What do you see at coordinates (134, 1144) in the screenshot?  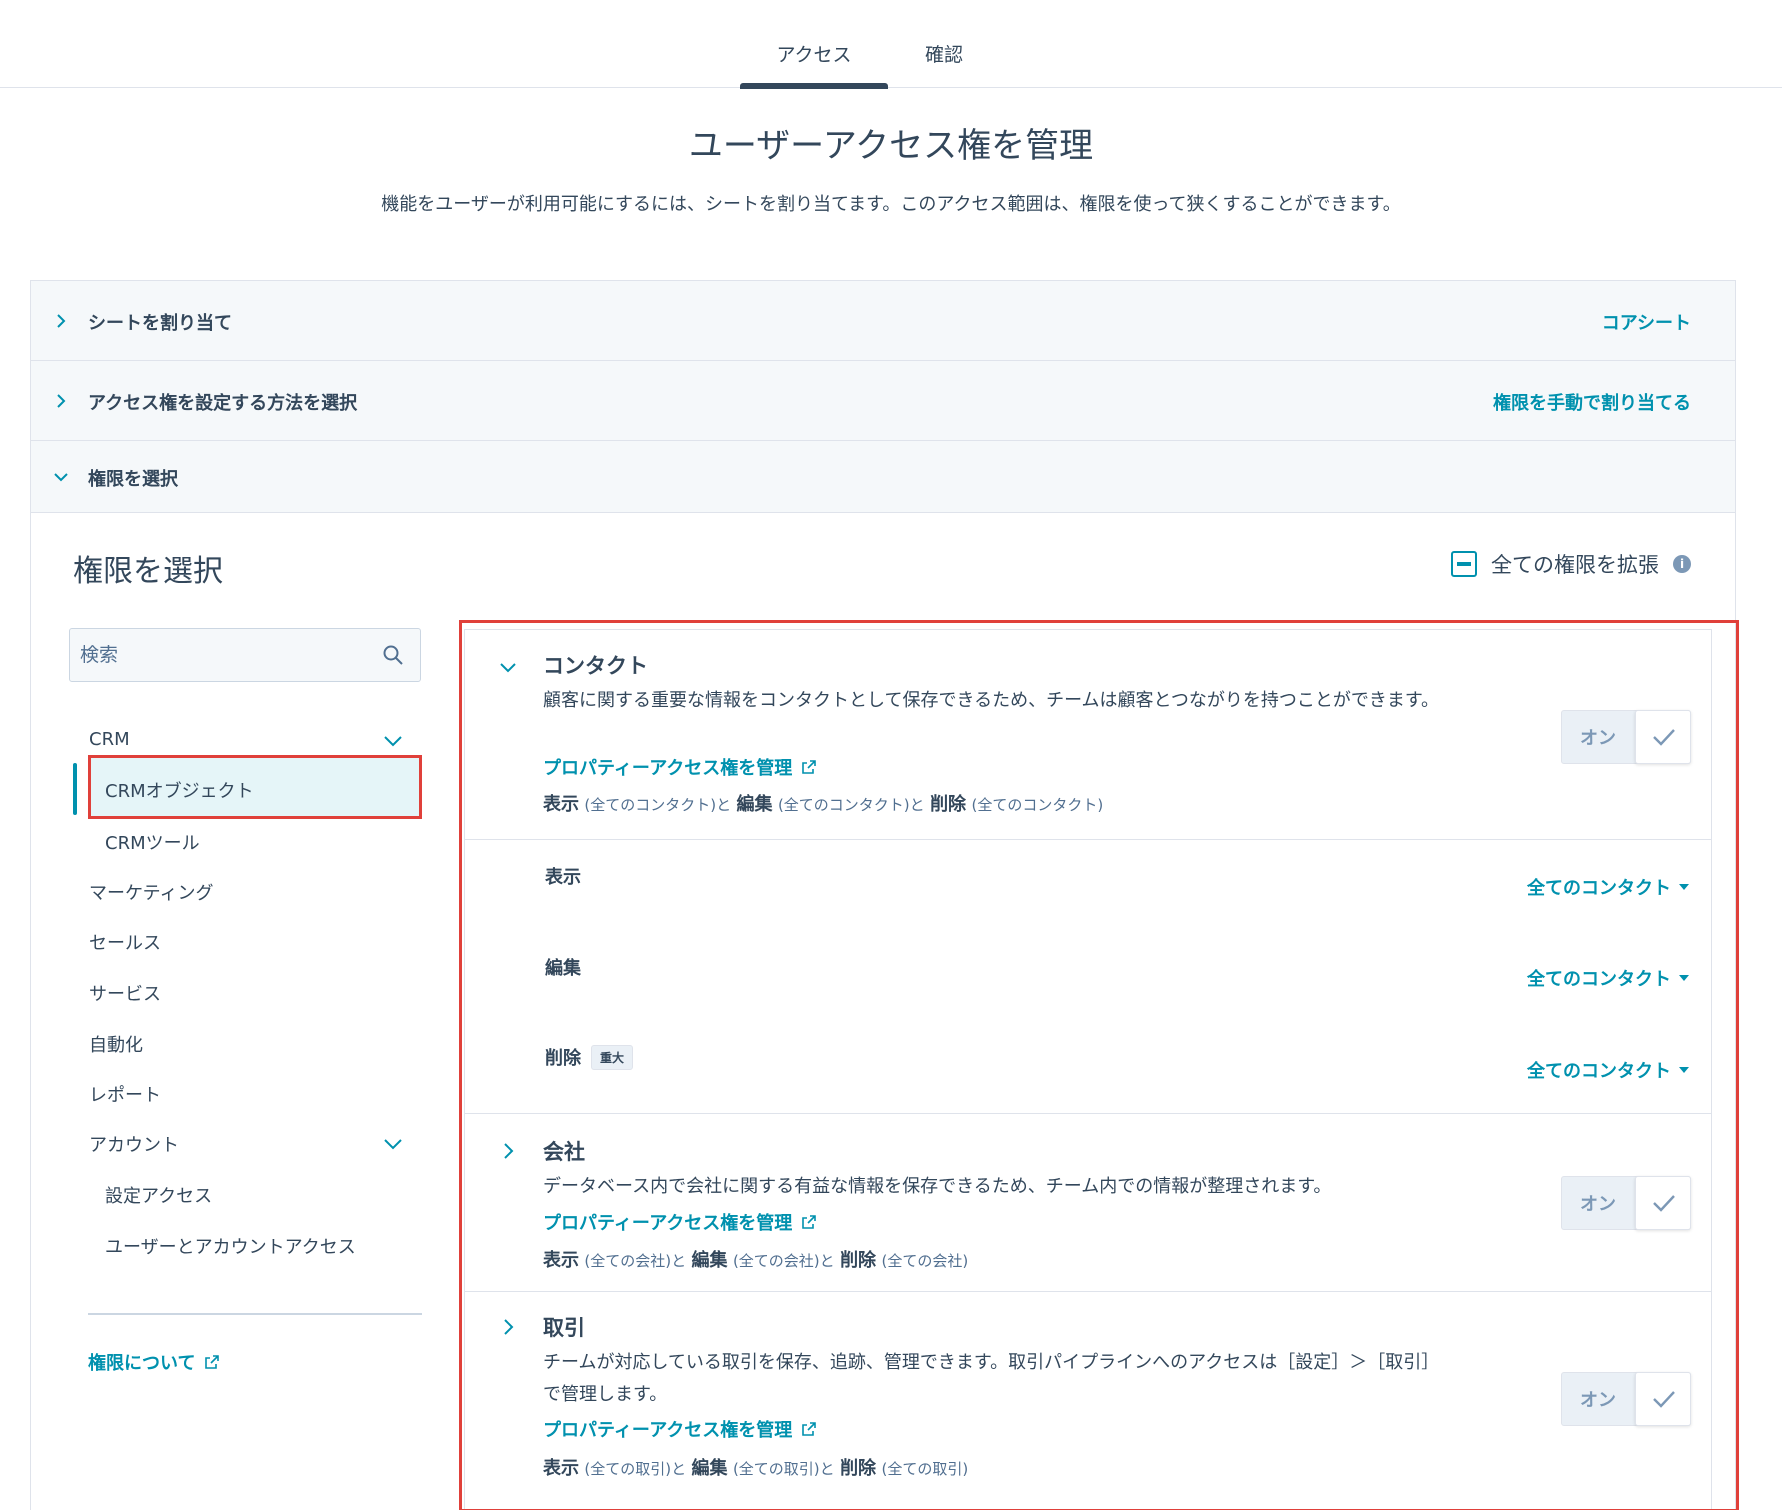 I see `sidebar-item-account: アカウント` at bounding box center [134, 1144].